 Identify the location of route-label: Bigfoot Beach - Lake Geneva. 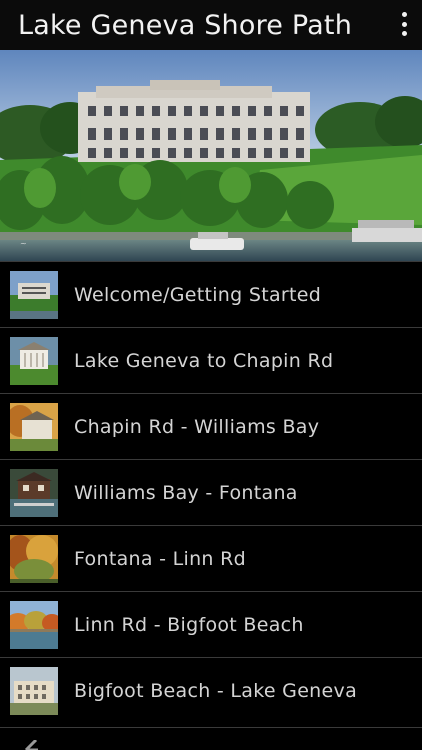
(216, 690).